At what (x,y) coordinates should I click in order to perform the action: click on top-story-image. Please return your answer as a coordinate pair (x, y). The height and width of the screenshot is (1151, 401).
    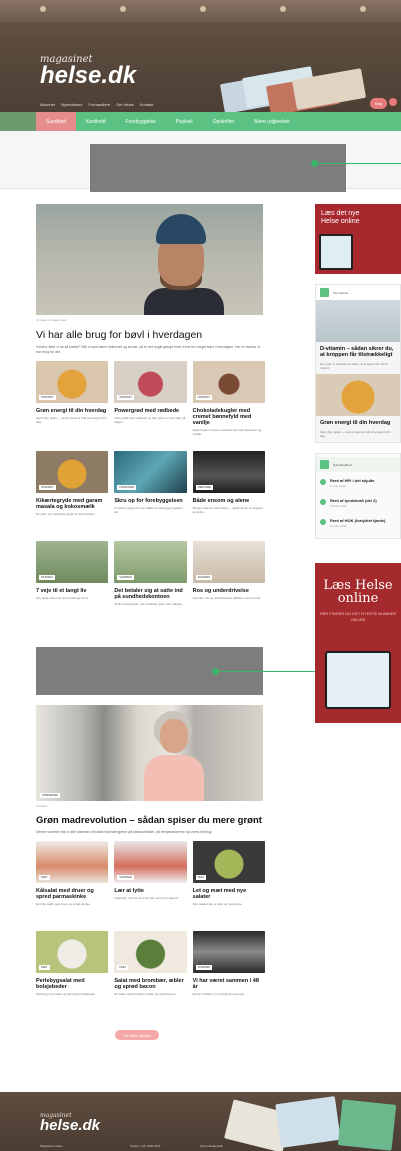
    Looking at the image, I should click on (358, 321).